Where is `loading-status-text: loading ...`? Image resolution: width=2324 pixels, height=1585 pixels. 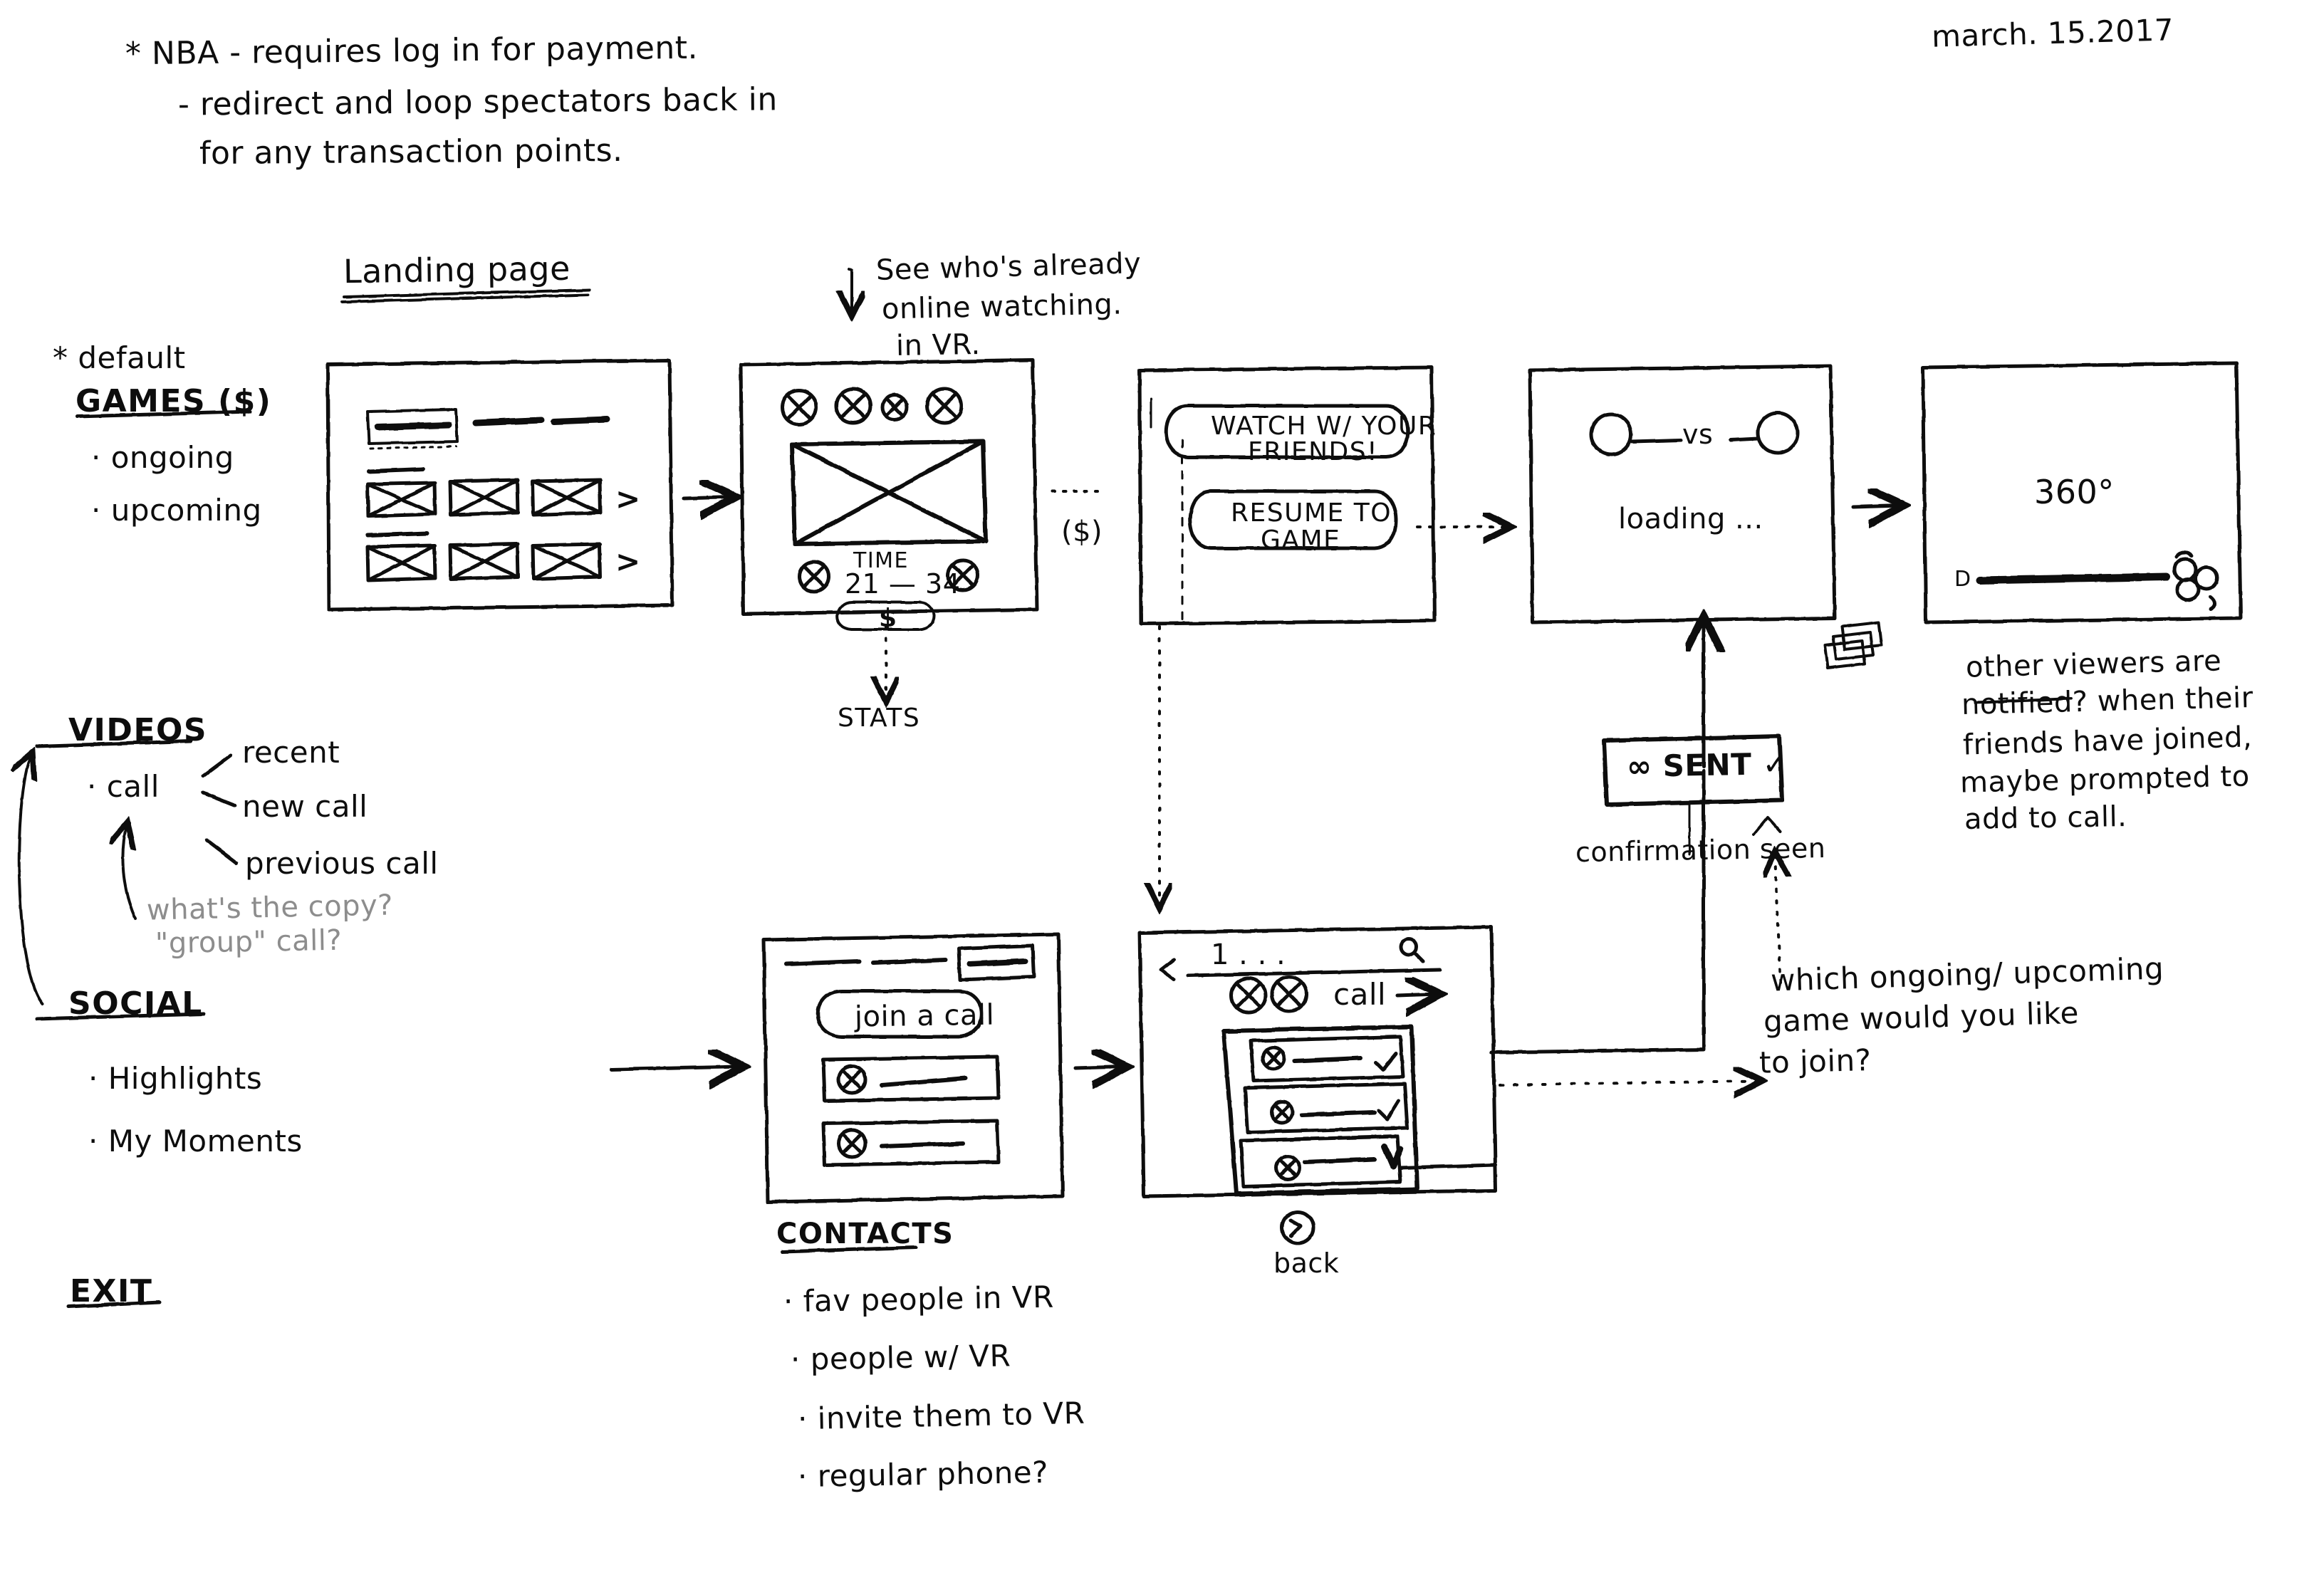 loading-status-text: loading ... is located at coordinates (1691, 519).